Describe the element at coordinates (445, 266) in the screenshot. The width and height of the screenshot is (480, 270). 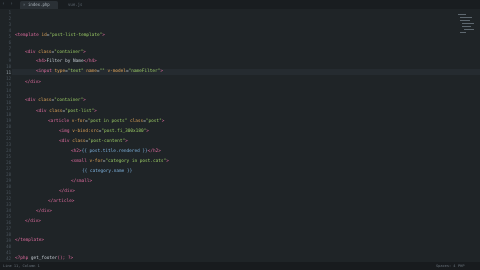
I see `status-indentation: Spaces: 4` at that location.